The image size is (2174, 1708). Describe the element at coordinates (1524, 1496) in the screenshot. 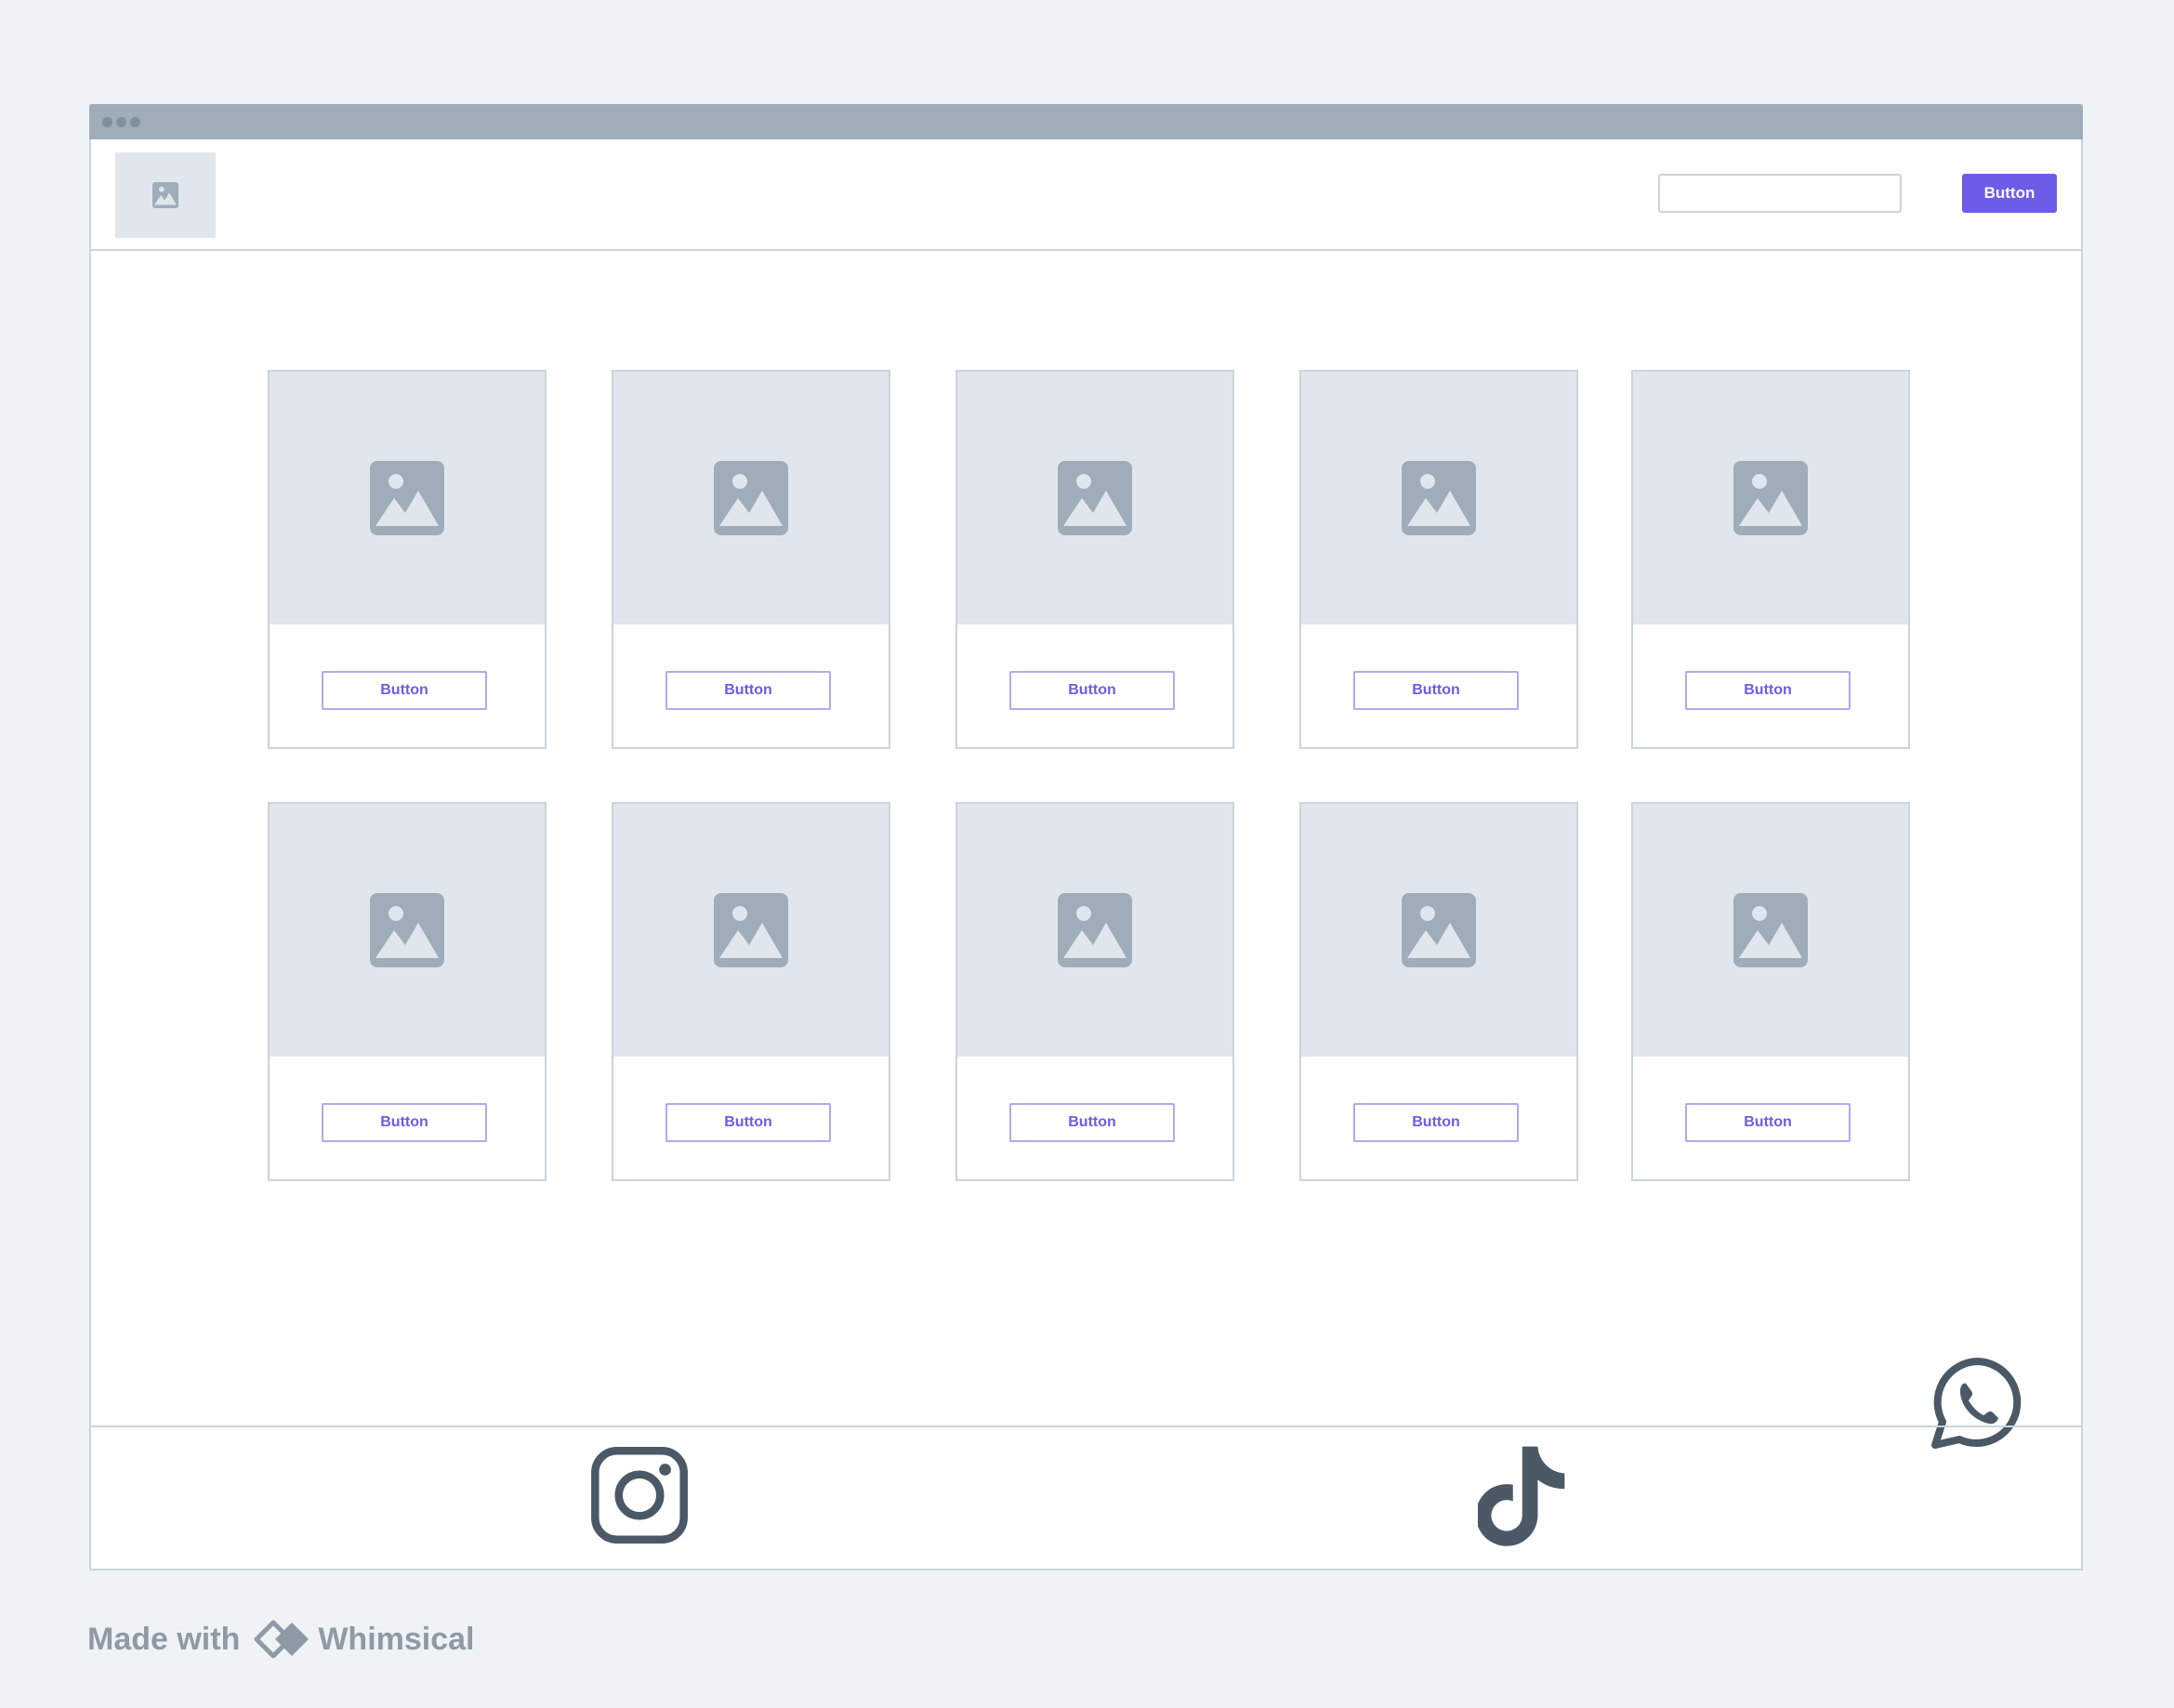

I see `tiktok-icon` at that location.